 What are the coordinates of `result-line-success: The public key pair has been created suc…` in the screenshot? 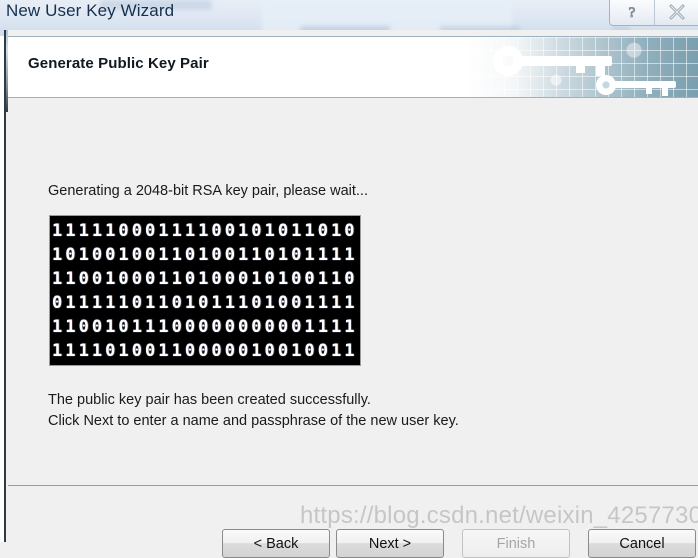 It's located at (209, 400).